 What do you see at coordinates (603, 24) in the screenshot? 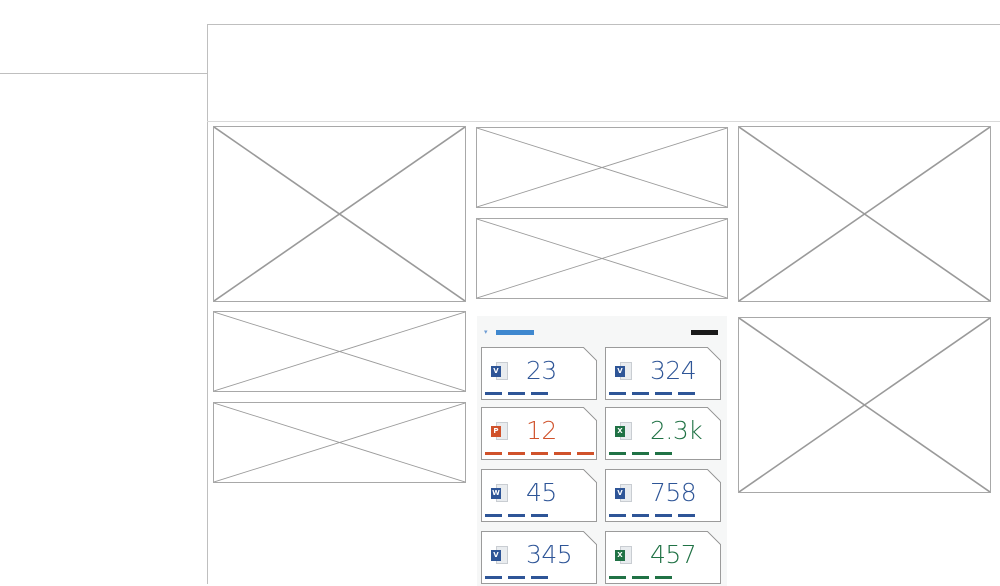
I see `header-top-border` at bounding box center [603, 24].